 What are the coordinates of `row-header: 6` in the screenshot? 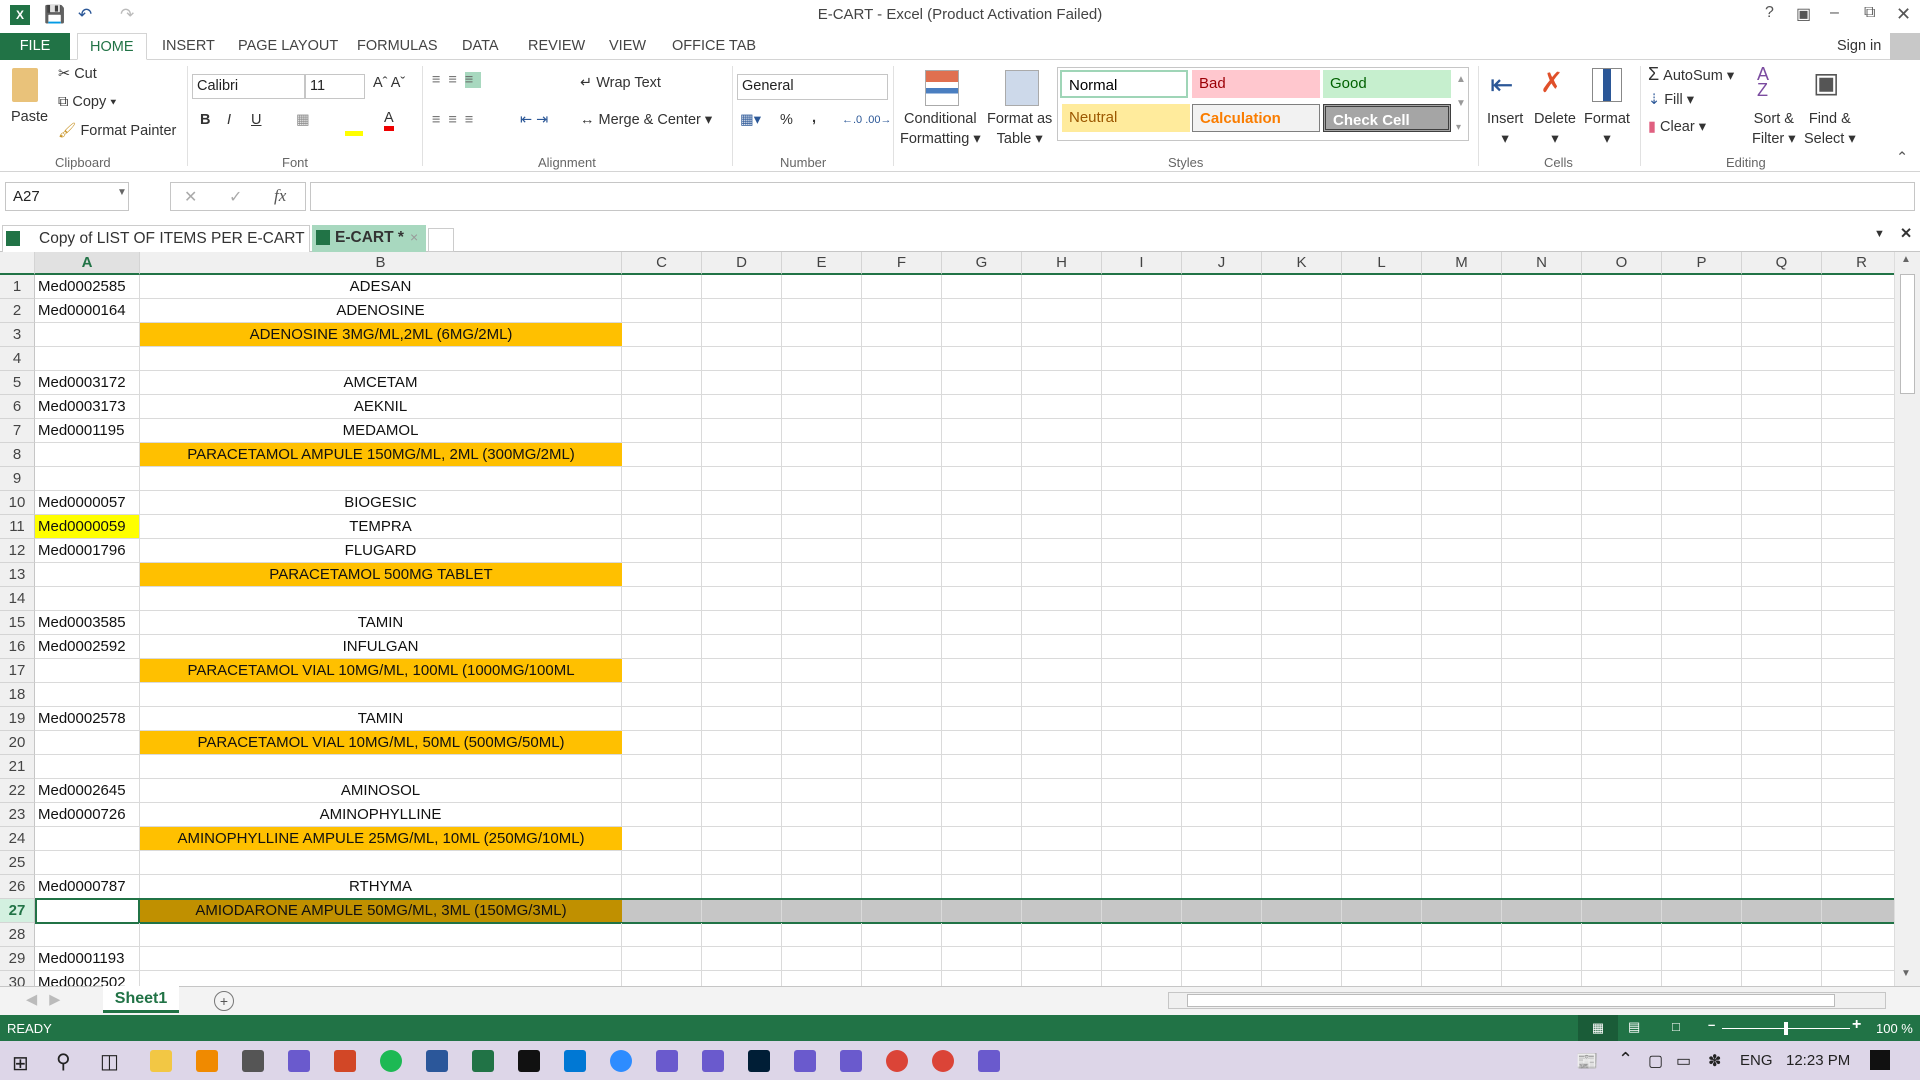 It's located at (17, 407).